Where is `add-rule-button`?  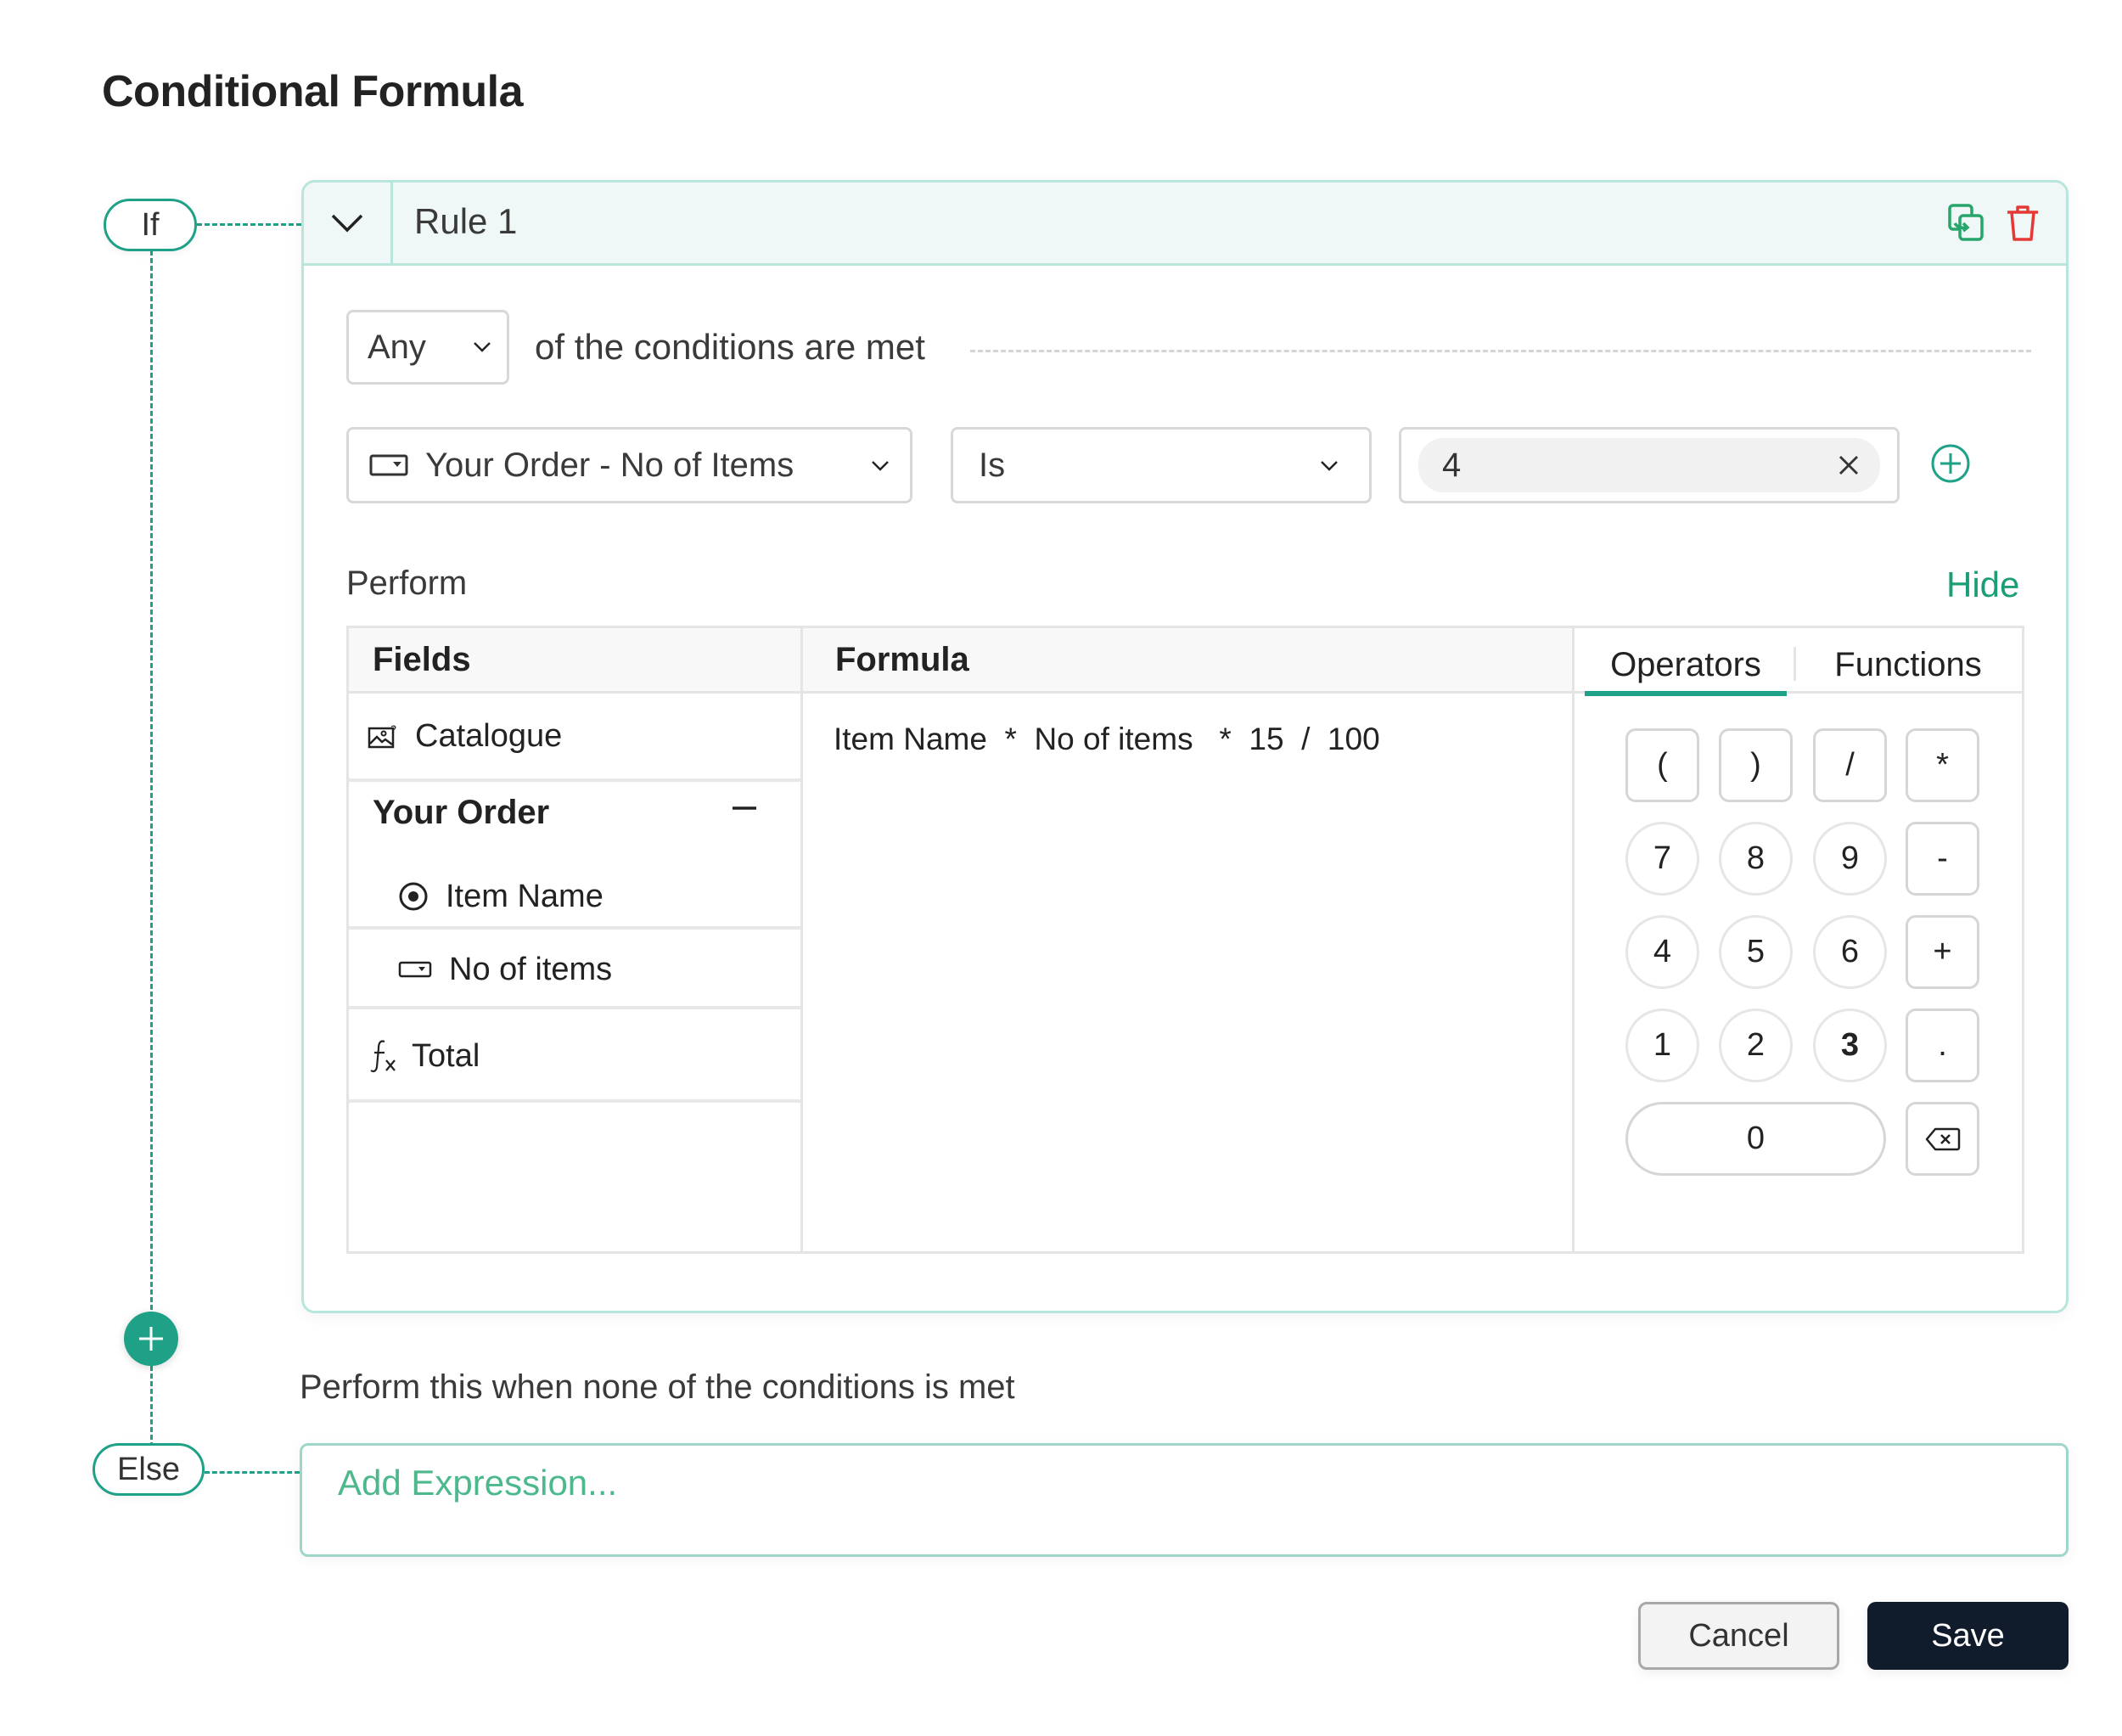
add-rule-button is located at coordinates (151, 1339).